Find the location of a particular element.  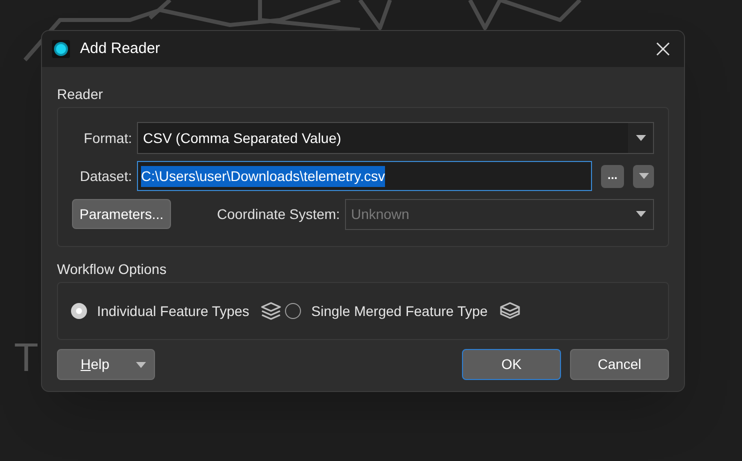

radio-option: Individual Feature Types is located at coordinates (163, 311).